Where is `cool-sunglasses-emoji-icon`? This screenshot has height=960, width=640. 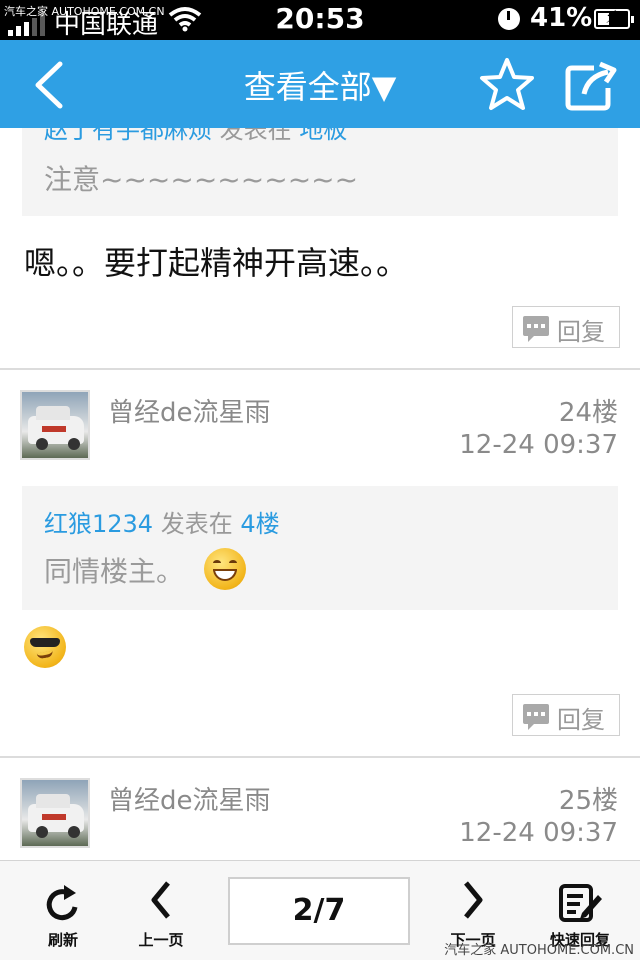 cool-sunglasses-emoji-icon is located at coordinates (45, 647).